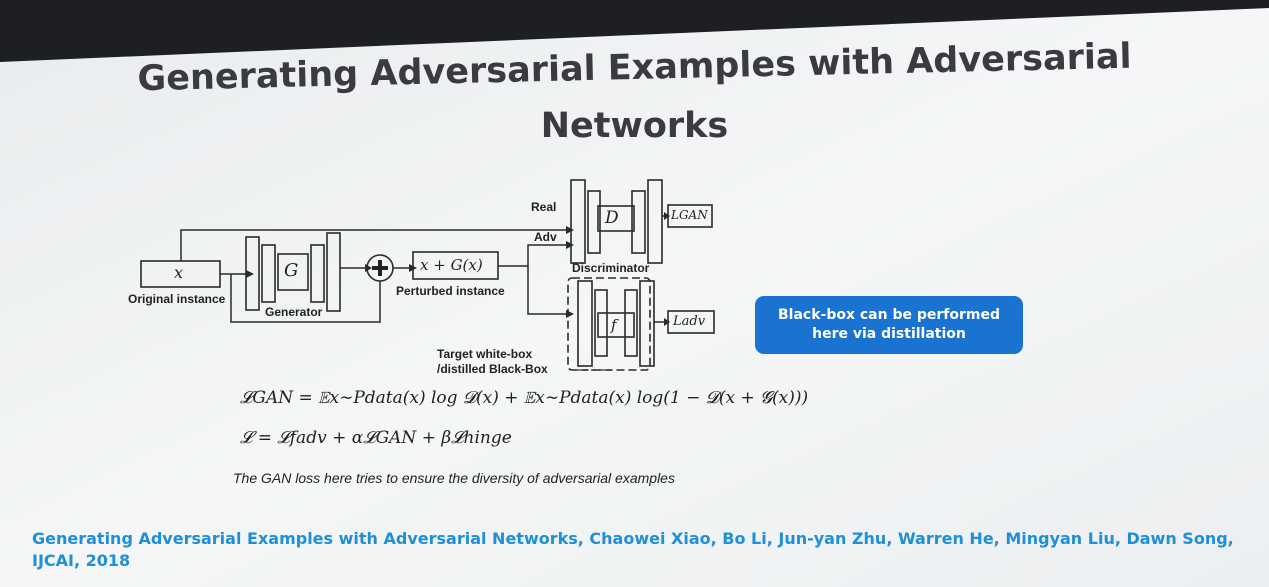 The image size is (1269, 587). I want to click on input-symbol: x, so click(179, 272).